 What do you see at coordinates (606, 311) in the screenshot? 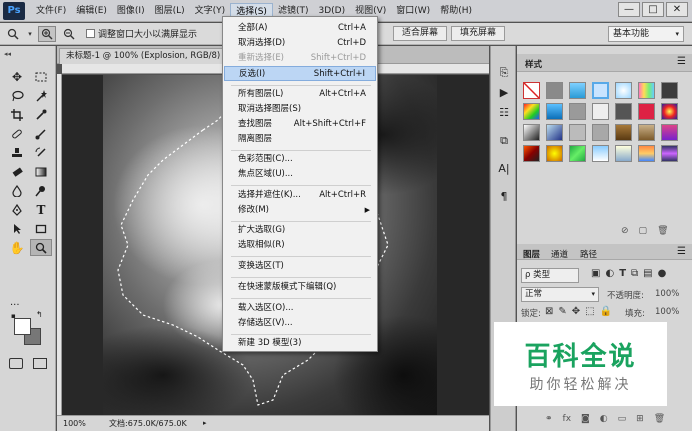
I see `lock-all-icon: 🔒` at bounding box center [606, 311].